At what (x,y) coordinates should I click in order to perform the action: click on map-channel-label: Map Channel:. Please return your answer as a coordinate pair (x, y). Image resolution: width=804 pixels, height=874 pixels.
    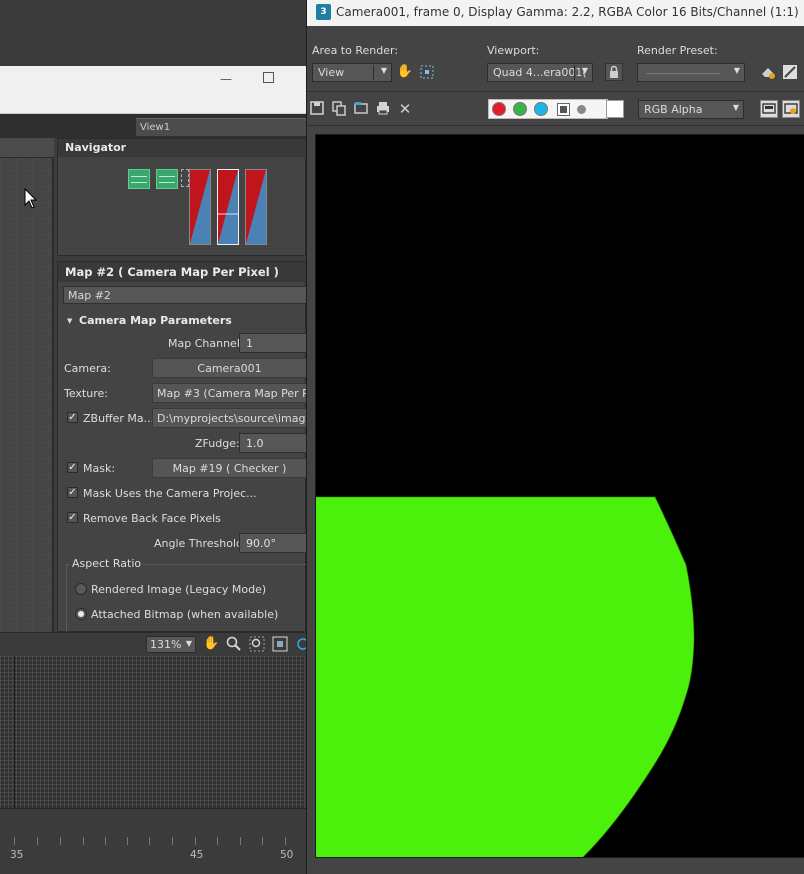
    Looking at the image, I should click on (206, 343).